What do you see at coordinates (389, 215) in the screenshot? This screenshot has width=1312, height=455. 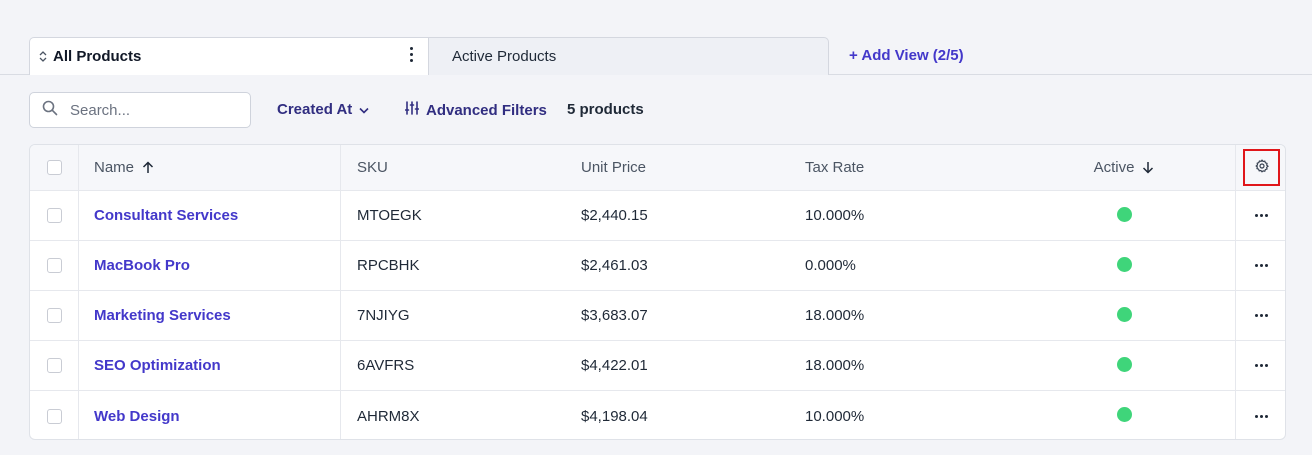 I see `sku-cell: MTOEGK` at bounding box center [389, 215].